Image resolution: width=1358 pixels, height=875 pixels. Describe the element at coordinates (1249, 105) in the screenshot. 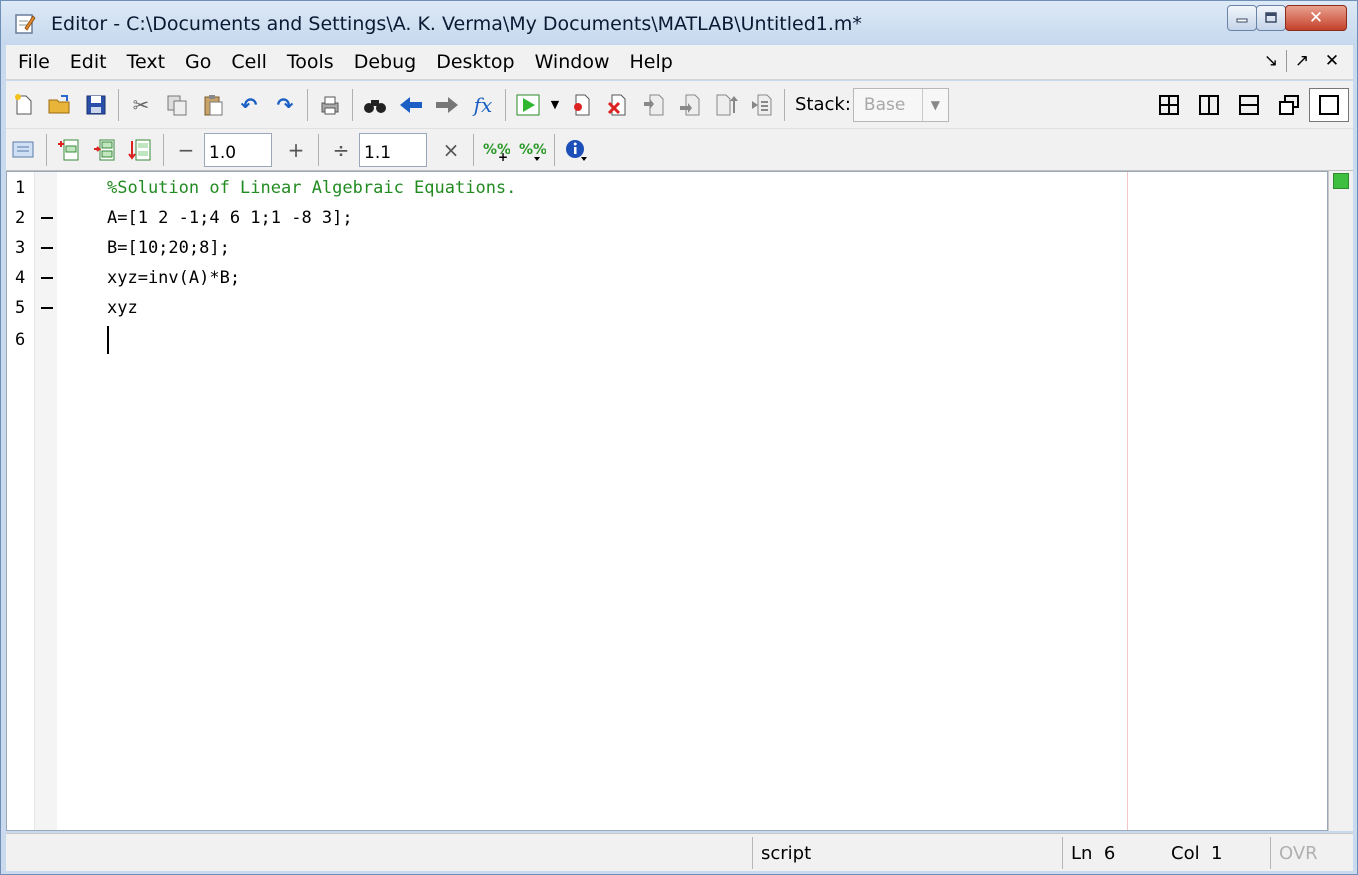

I see `split-horizontal-button` at that location.